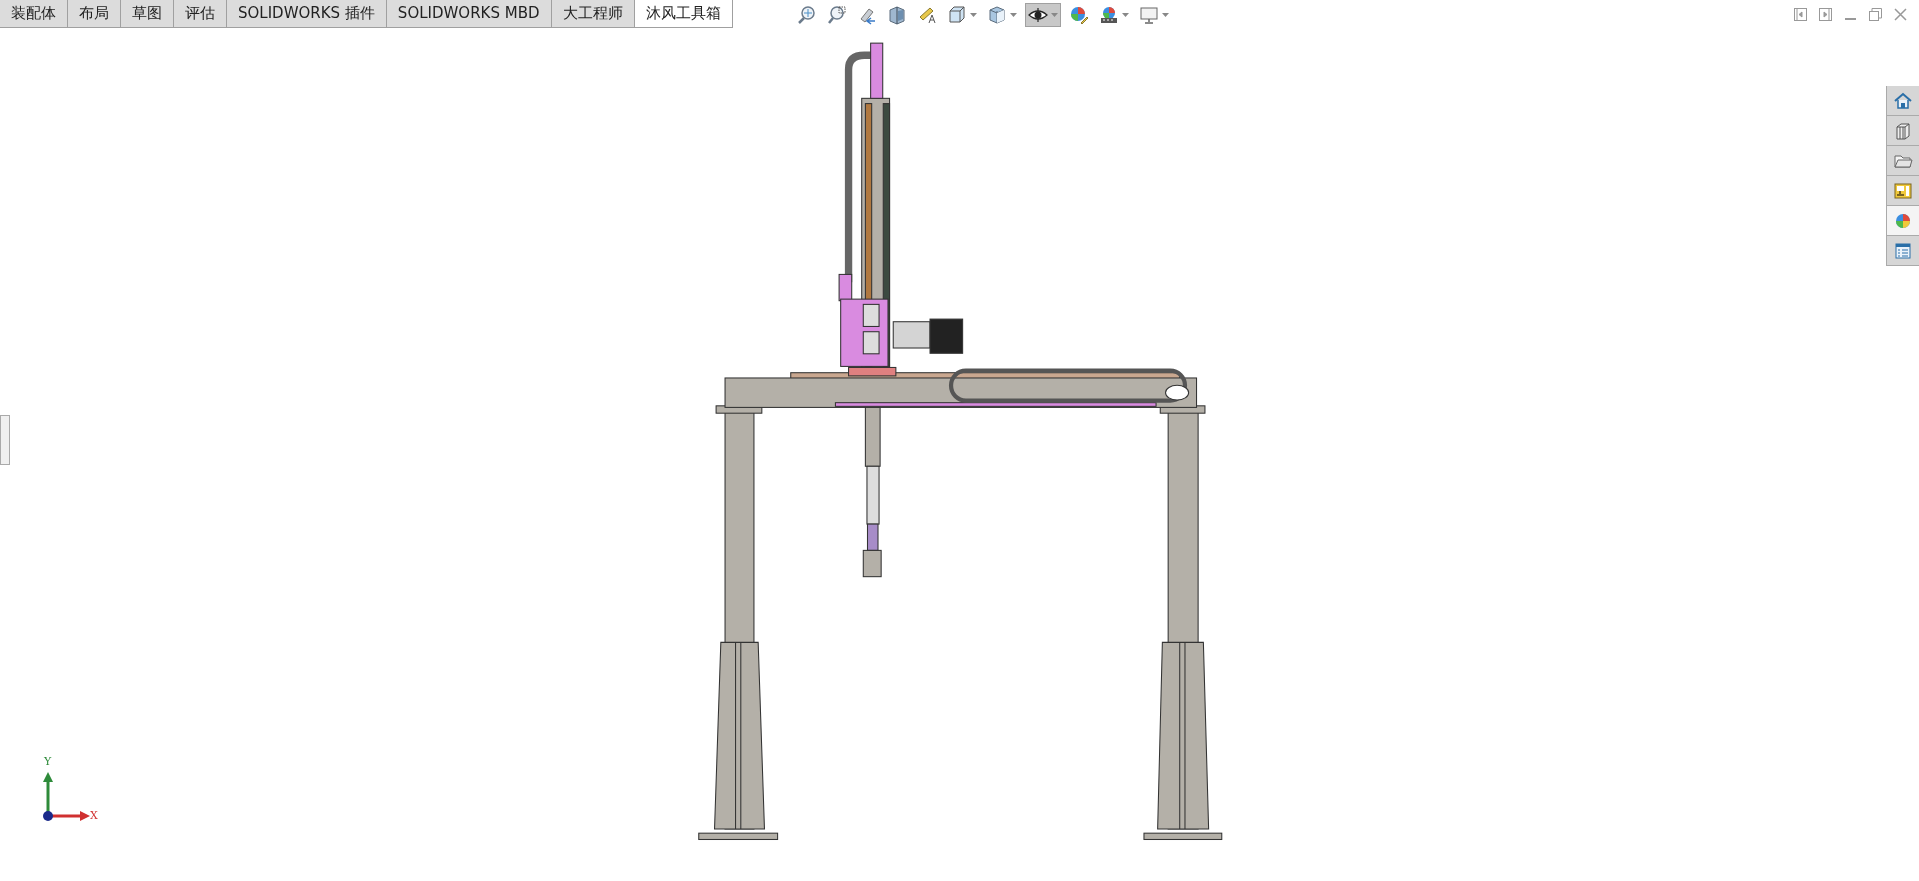 This screenshot has height=881, width=1919. What do you see at coordinates (147, 13) in the screenshot?
I see `ribbon-tab: 草图` at bounding box center [147, 13].